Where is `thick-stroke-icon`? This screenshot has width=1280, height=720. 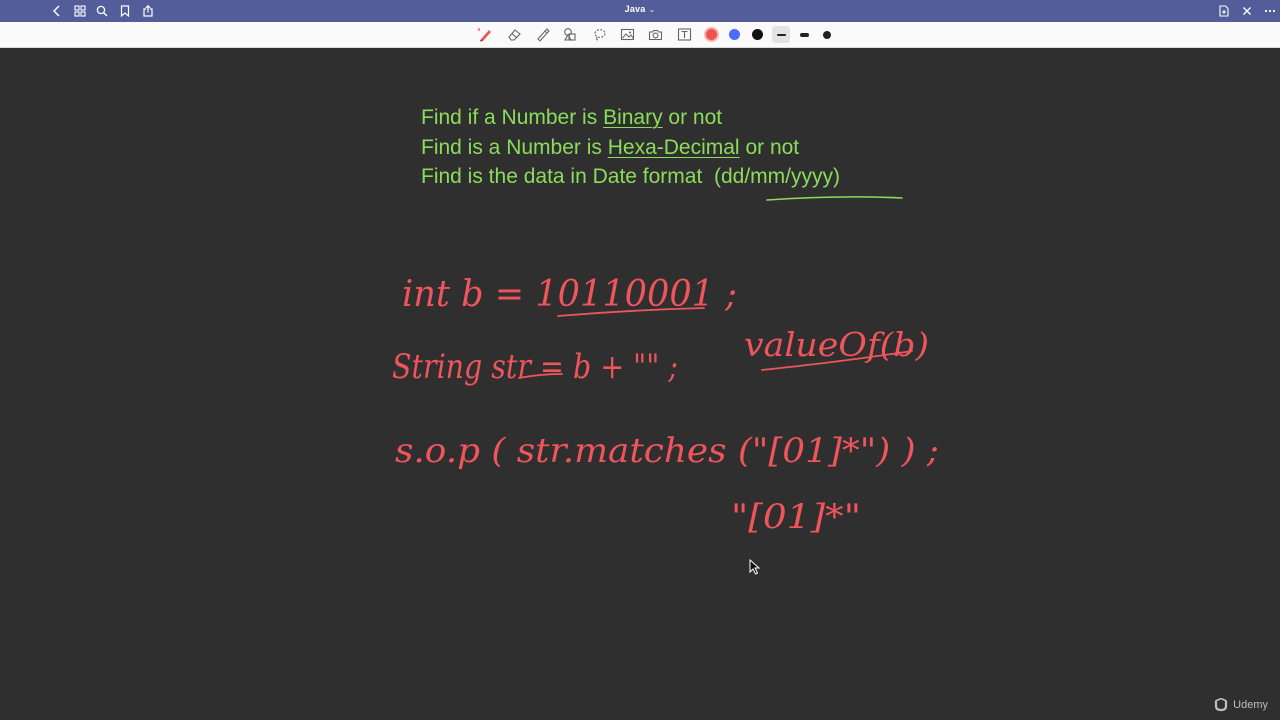
thick-stroke-icon is located at coordinates (827, 34).